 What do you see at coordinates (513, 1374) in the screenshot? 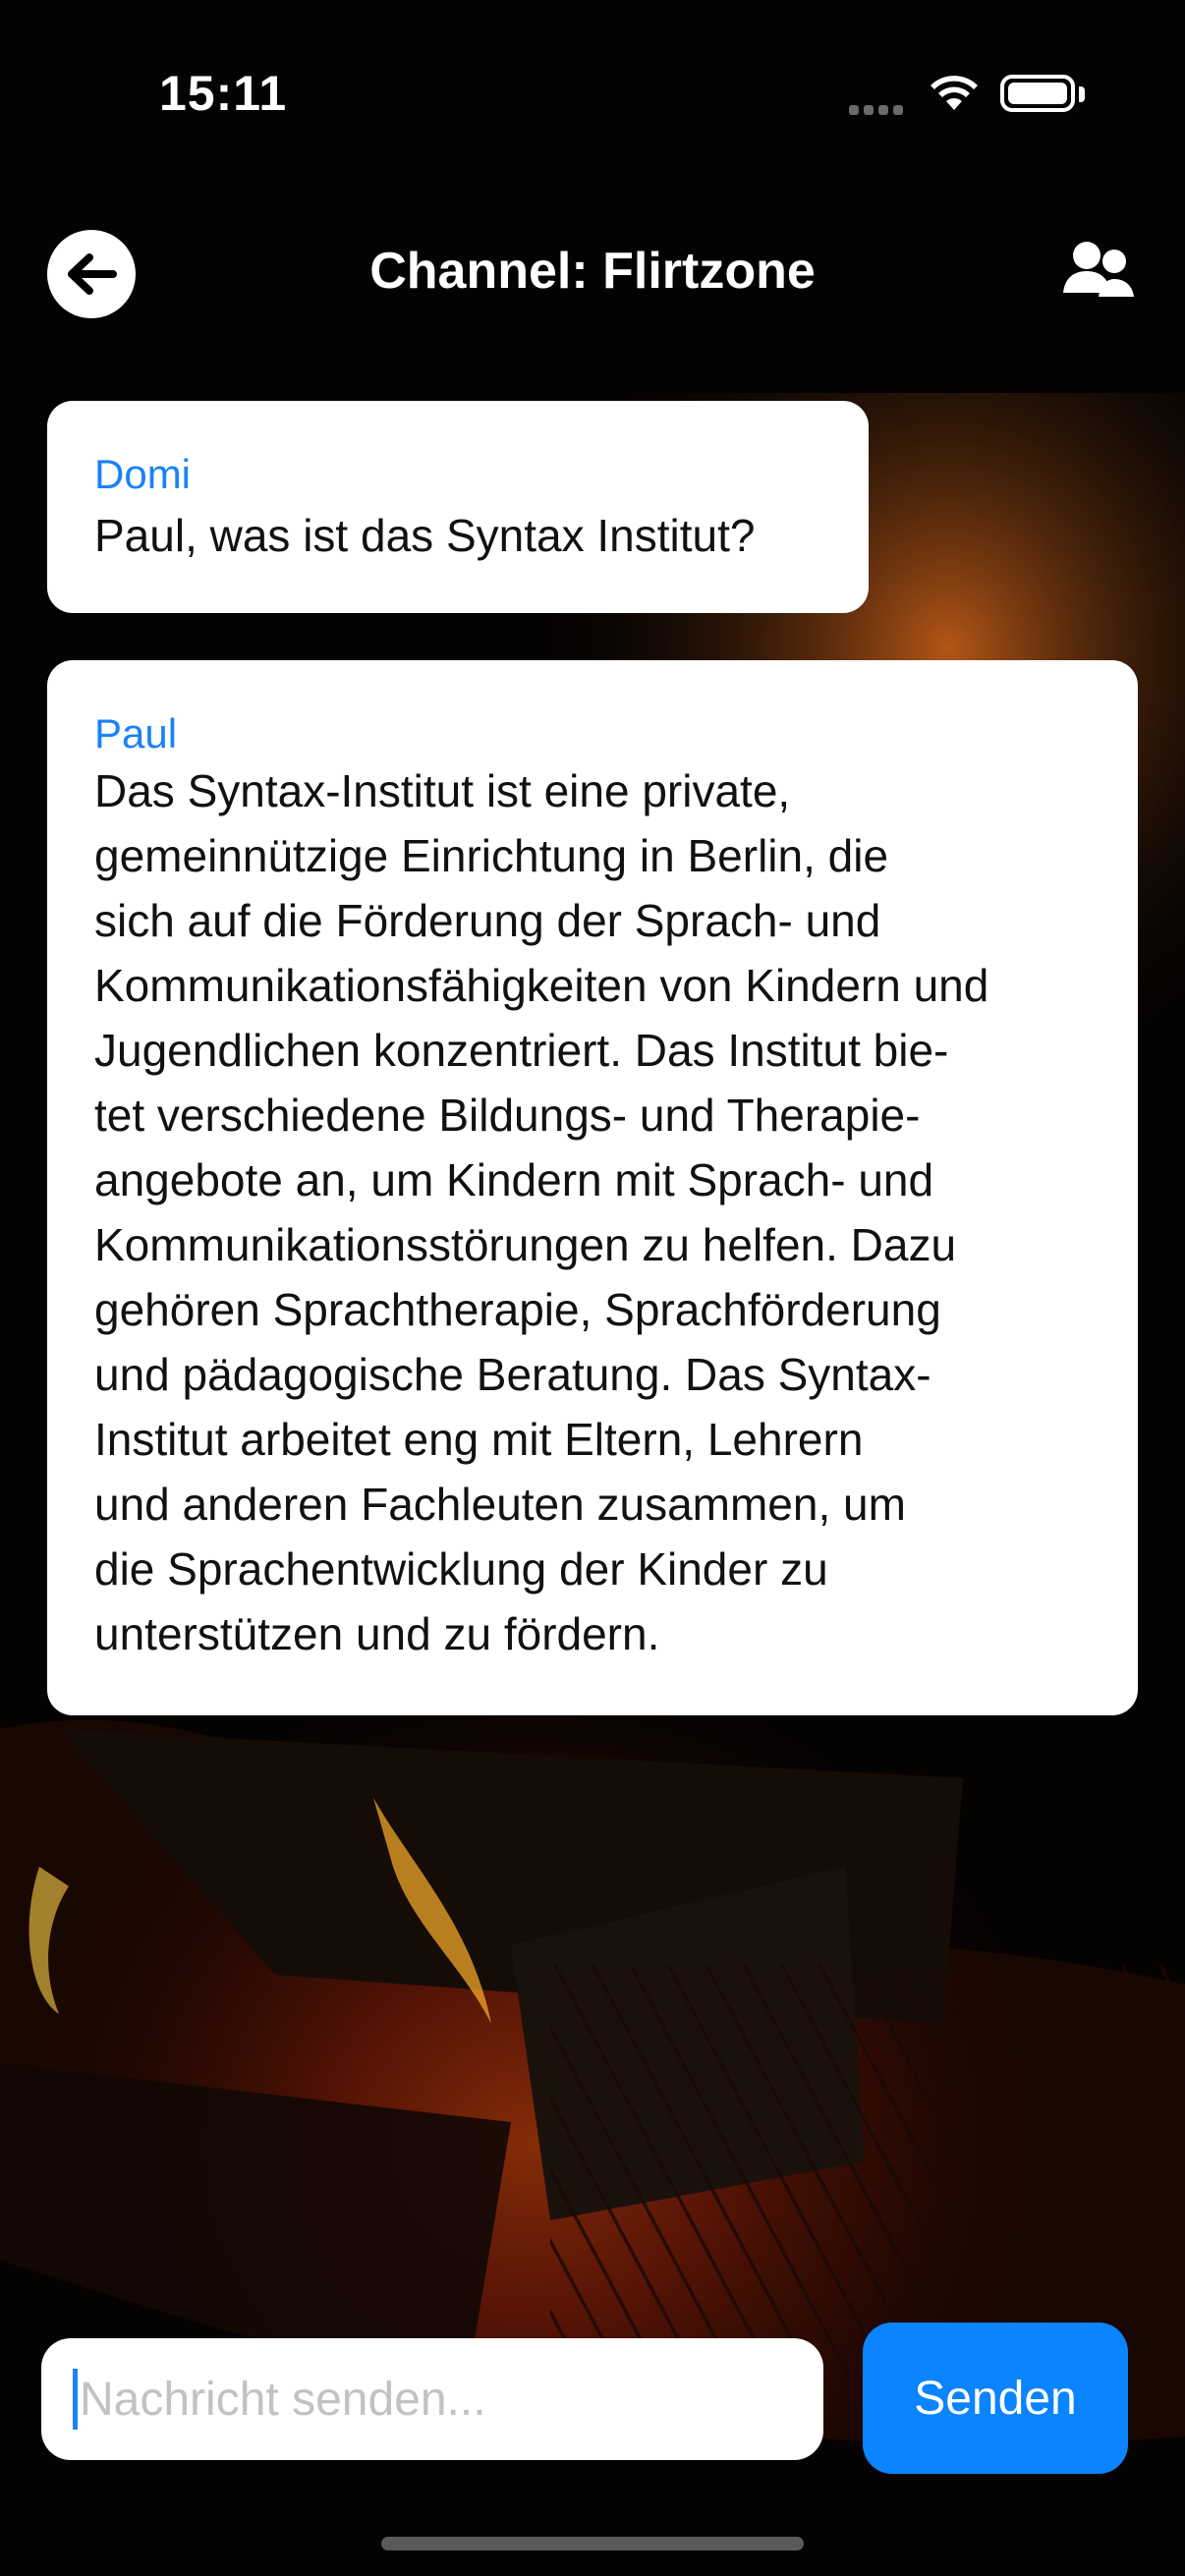
I see `message-line: und pädagogische Beratung. Das Syntax-` at bounding box center [513, 1374].